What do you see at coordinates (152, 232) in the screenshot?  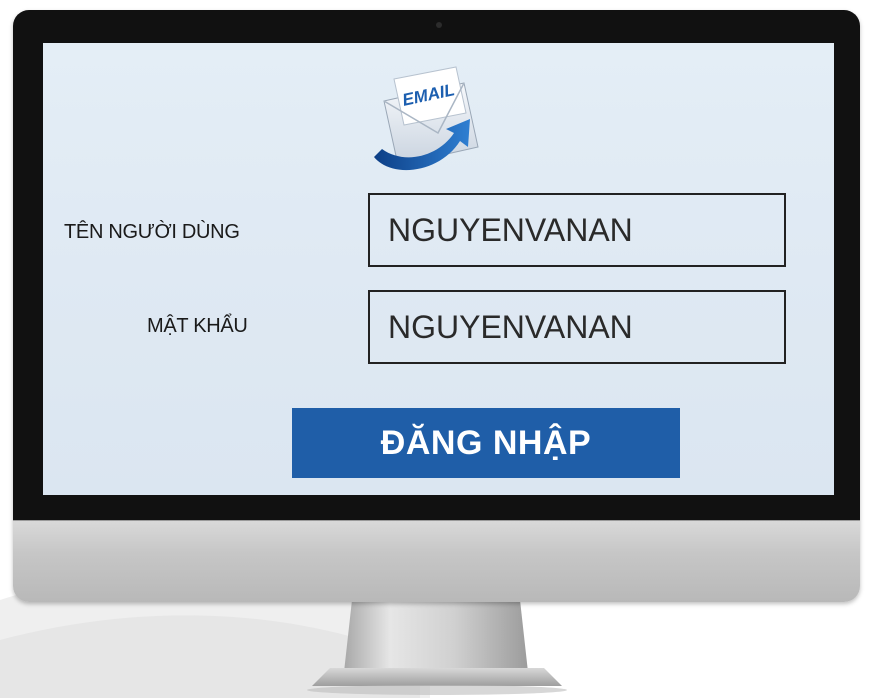 I see `username-label: TÊN NGƯỜI DÙNG` at bounding box center [152, 232].